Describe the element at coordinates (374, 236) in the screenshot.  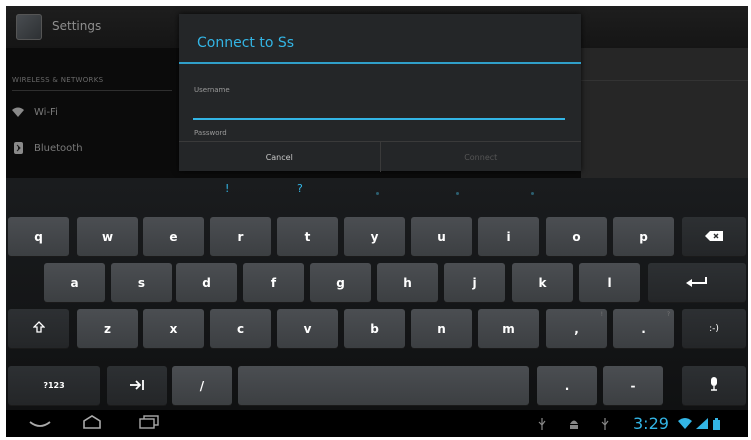
I see `key-y: y` at that location.